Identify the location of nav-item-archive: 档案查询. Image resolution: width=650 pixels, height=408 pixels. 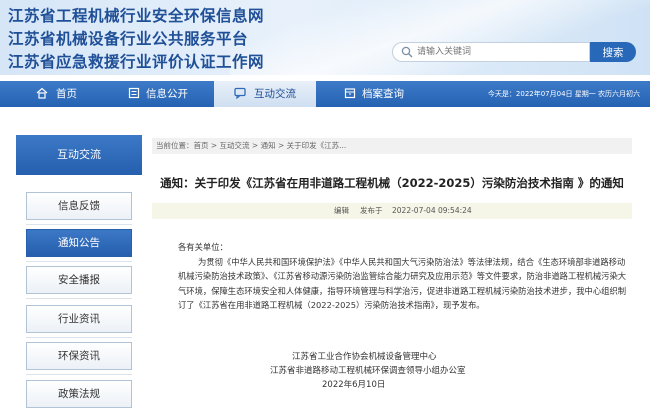
(374, 94).